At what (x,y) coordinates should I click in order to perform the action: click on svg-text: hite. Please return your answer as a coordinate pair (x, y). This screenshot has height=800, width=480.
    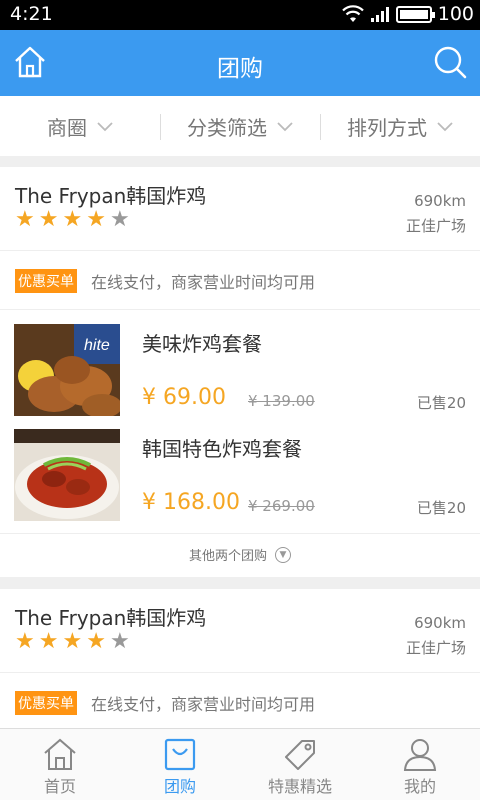
    Looking at the image, I should click on (97, 345).